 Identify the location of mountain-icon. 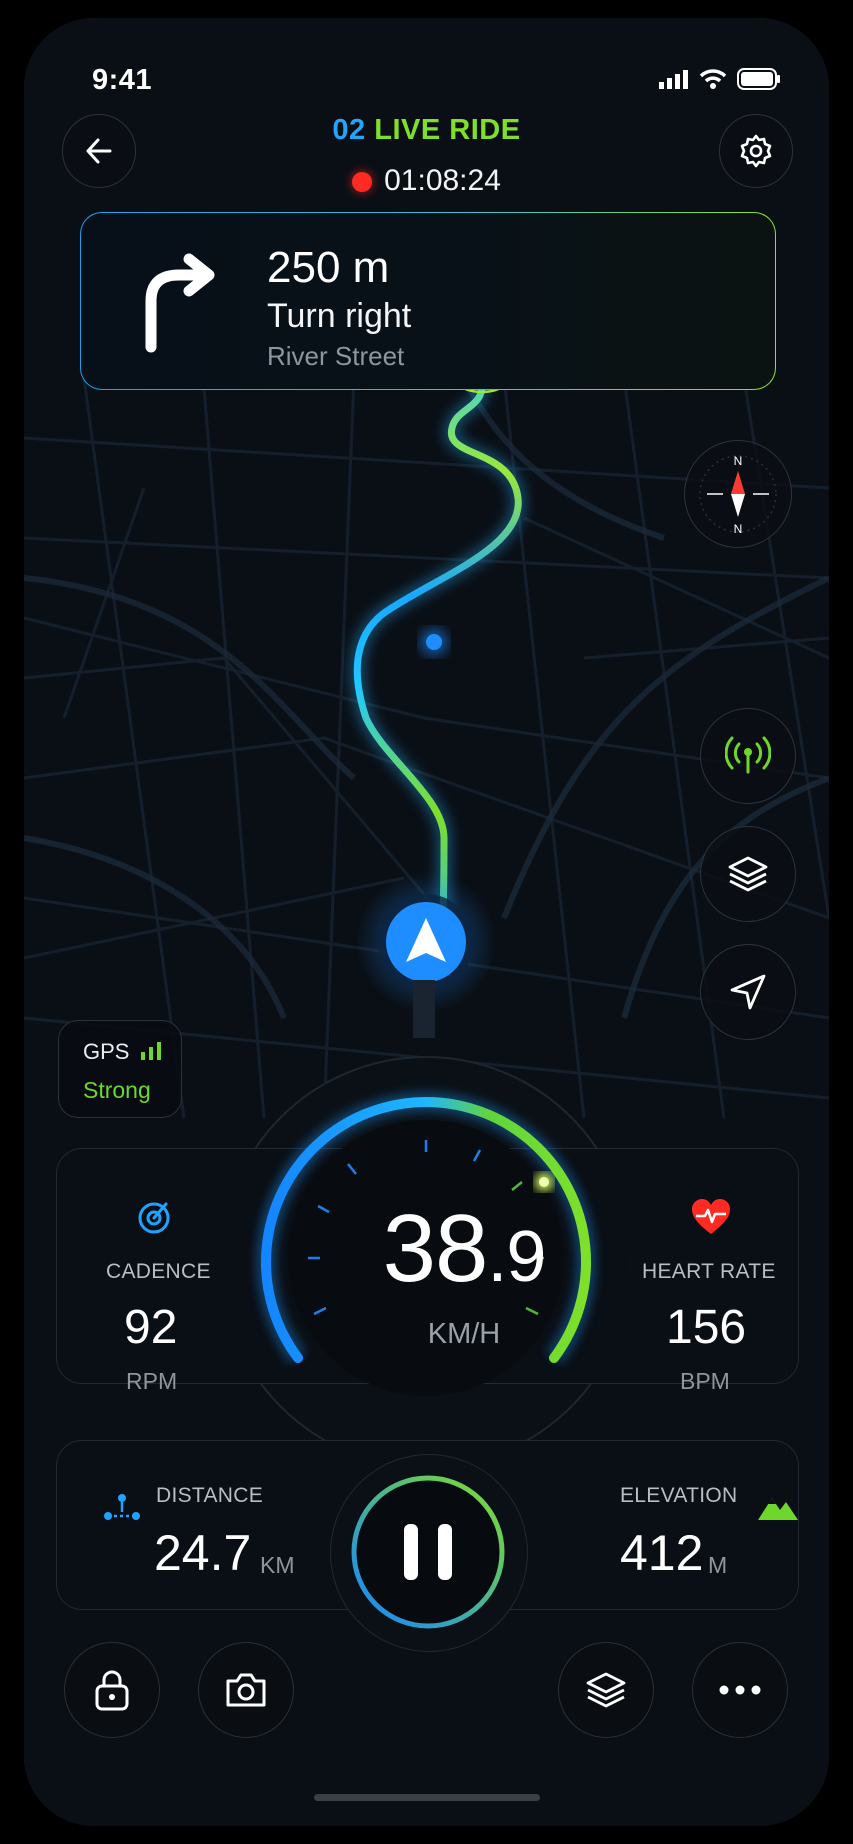
(778, 1509).